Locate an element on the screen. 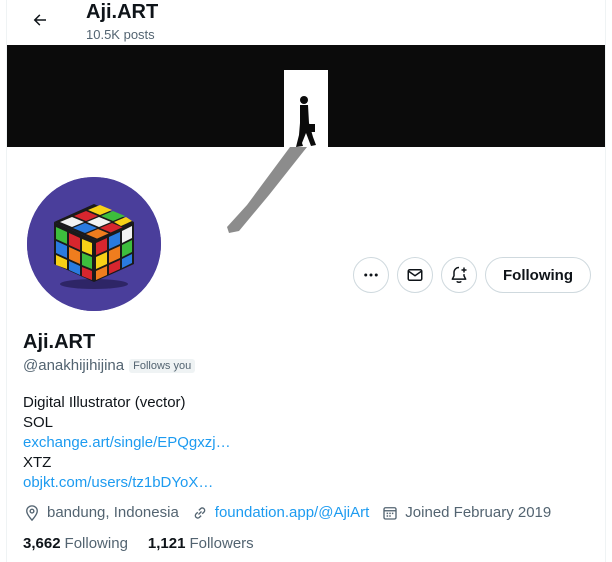  followers-count: 1,121 is located at coordinates (166, 543).